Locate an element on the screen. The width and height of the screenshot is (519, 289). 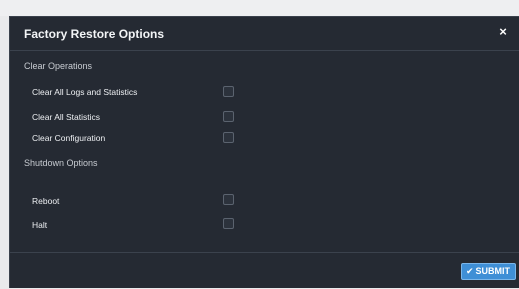
option-label-clear-configuration: Clear Configuration is located at coordinates (69, 138).